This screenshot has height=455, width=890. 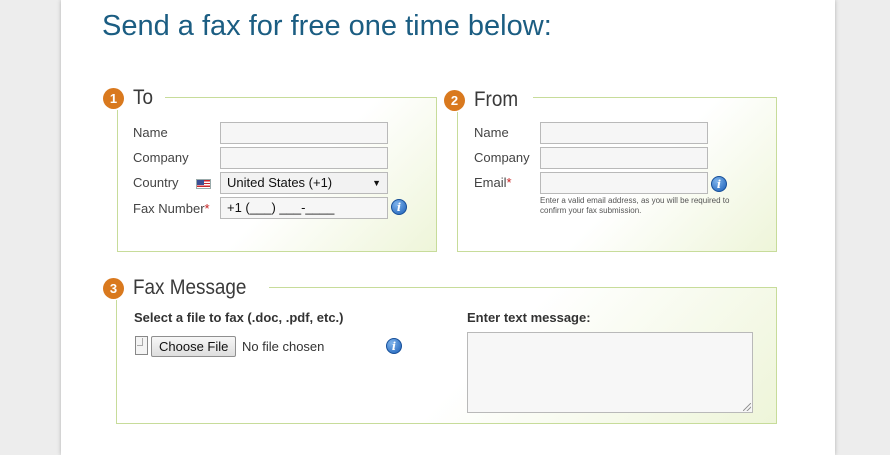 I want to click on from-email-input, so click(x=624, y=183).